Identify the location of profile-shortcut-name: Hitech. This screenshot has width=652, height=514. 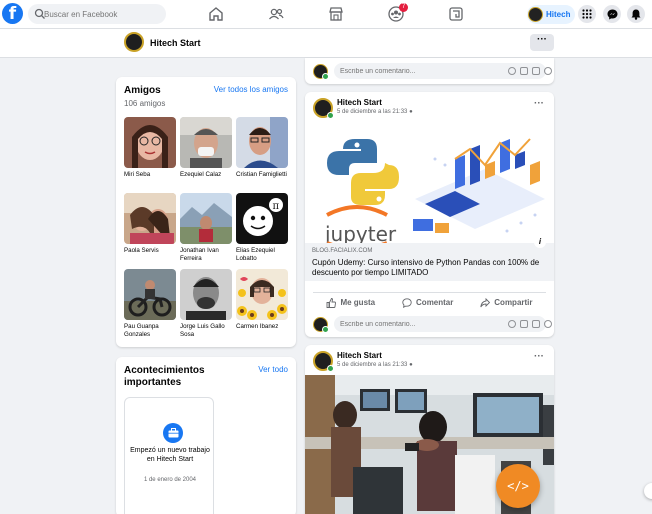
(558, 14).